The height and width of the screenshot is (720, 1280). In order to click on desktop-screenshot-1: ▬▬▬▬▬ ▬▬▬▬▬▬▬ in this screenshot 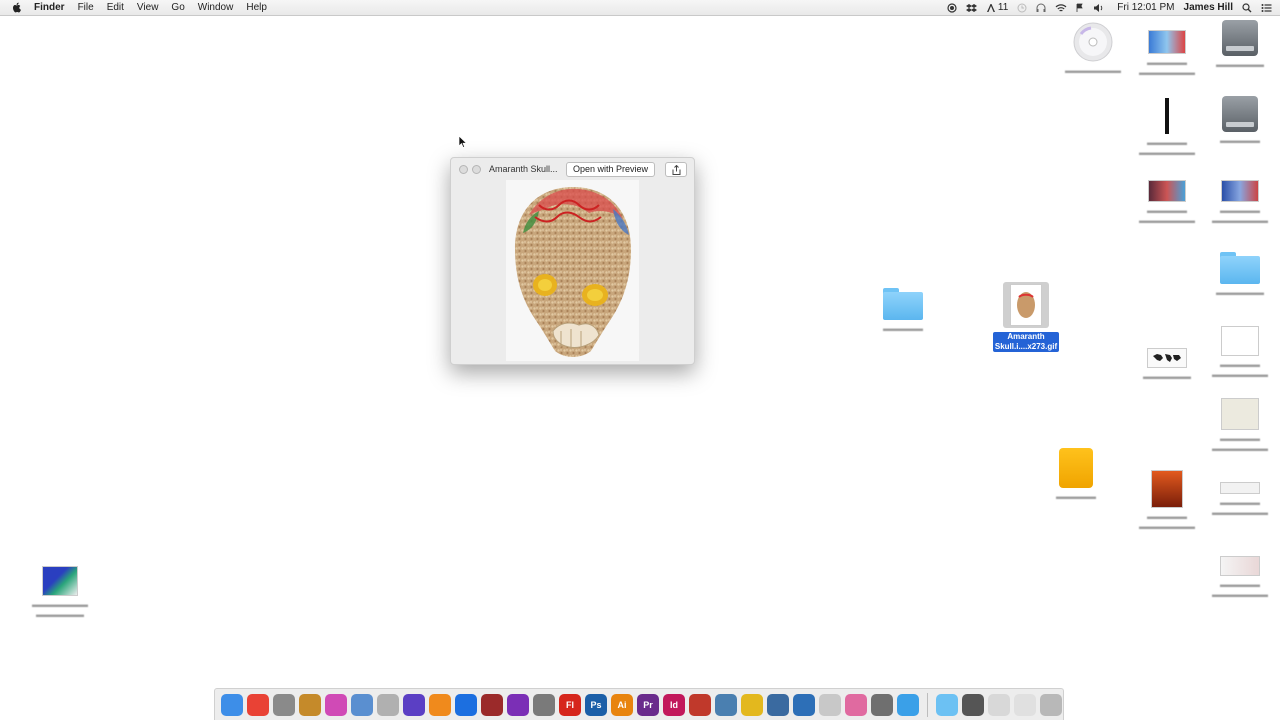, I will do `click(1167, 54)`.